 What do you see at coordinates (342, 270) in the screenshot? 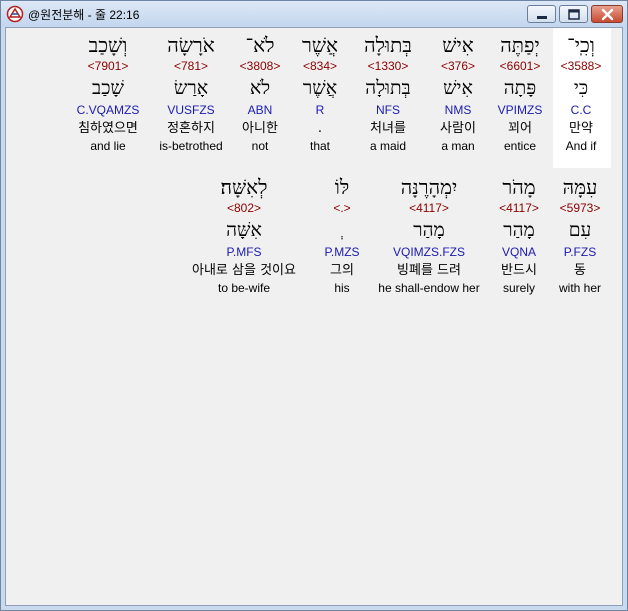
I see `korean-gloss: 그의` at bounding box center [342, 270].